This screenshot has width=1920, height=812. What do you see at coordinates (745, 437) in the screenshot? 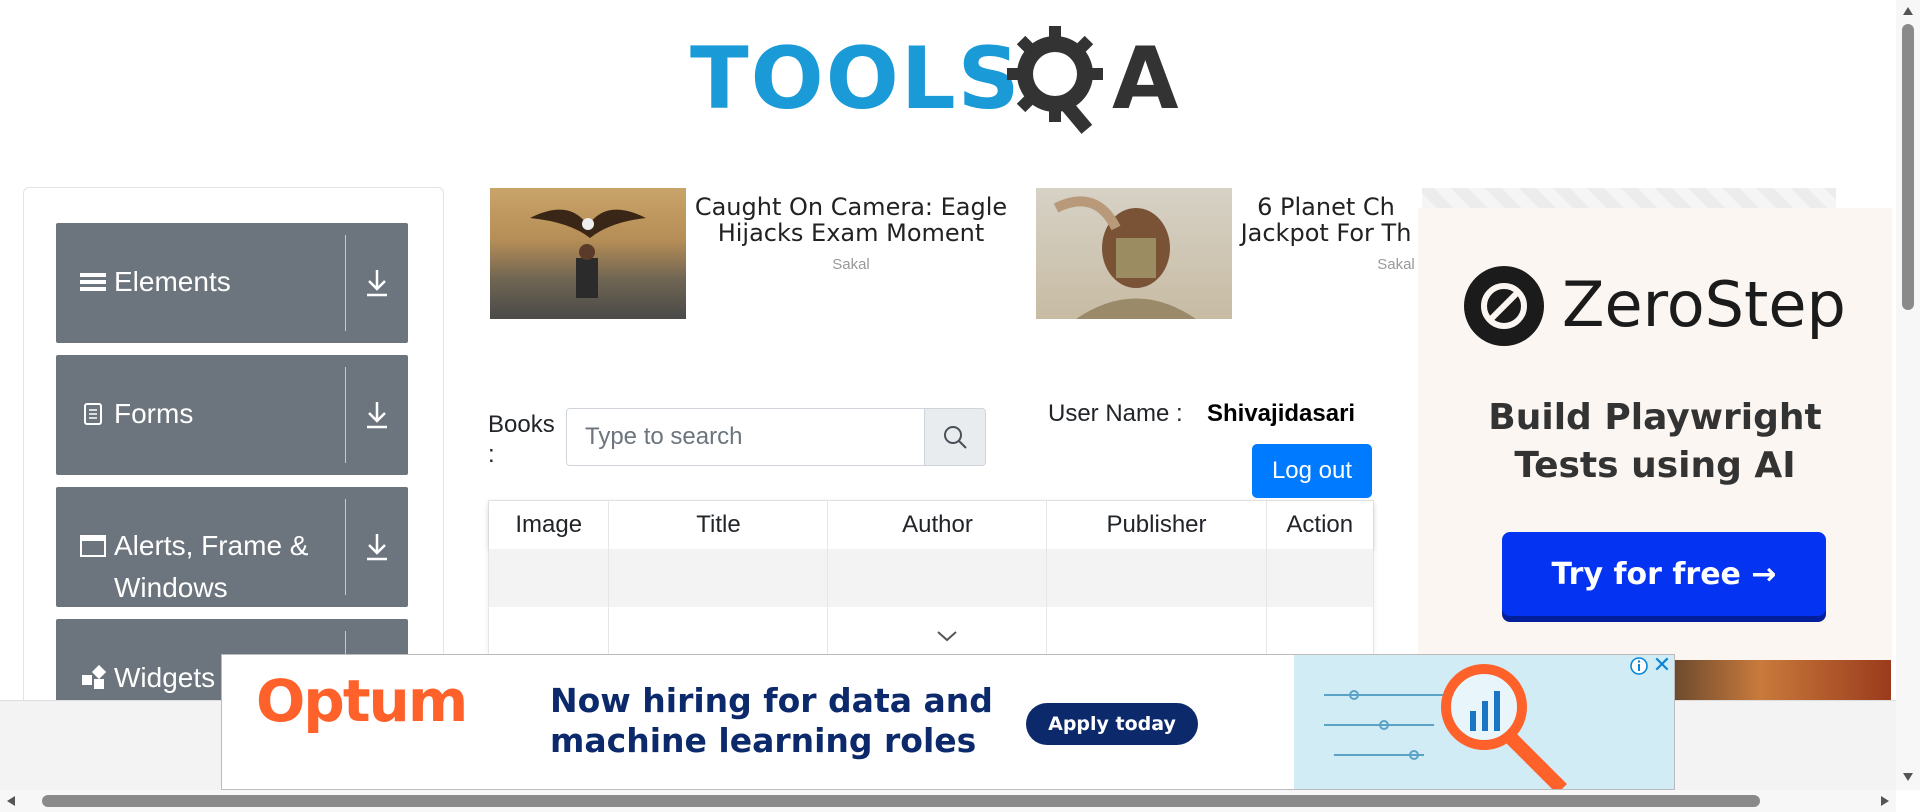
I see `search-input` at bounding box center [745, 437].